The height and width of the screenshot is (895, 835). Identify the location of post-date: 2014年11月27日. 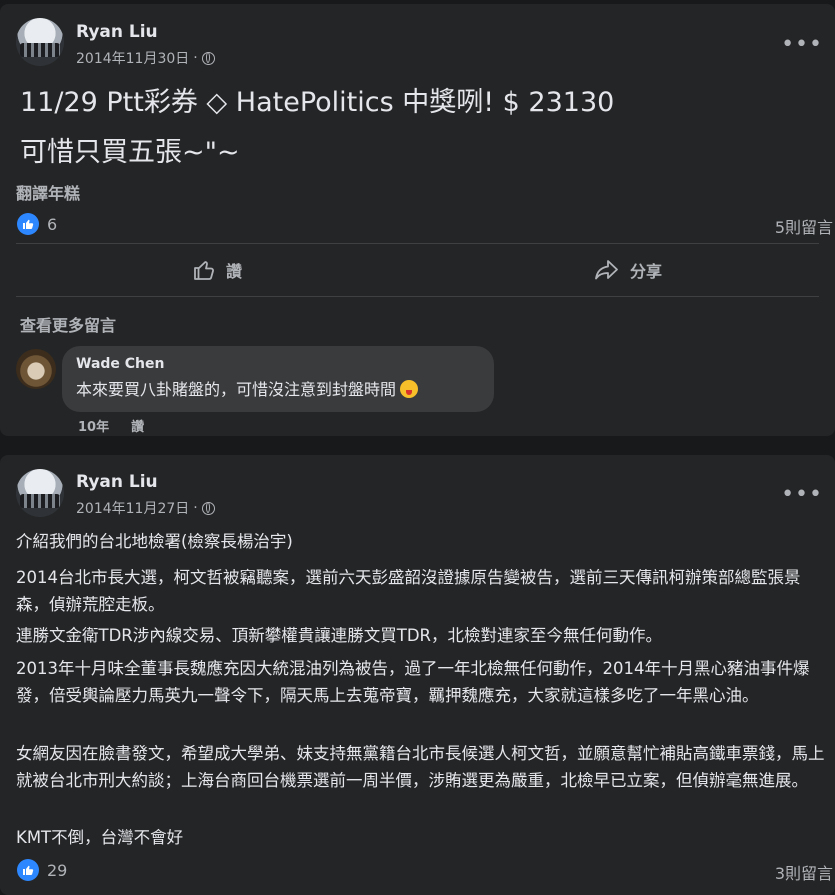
(132, 508).